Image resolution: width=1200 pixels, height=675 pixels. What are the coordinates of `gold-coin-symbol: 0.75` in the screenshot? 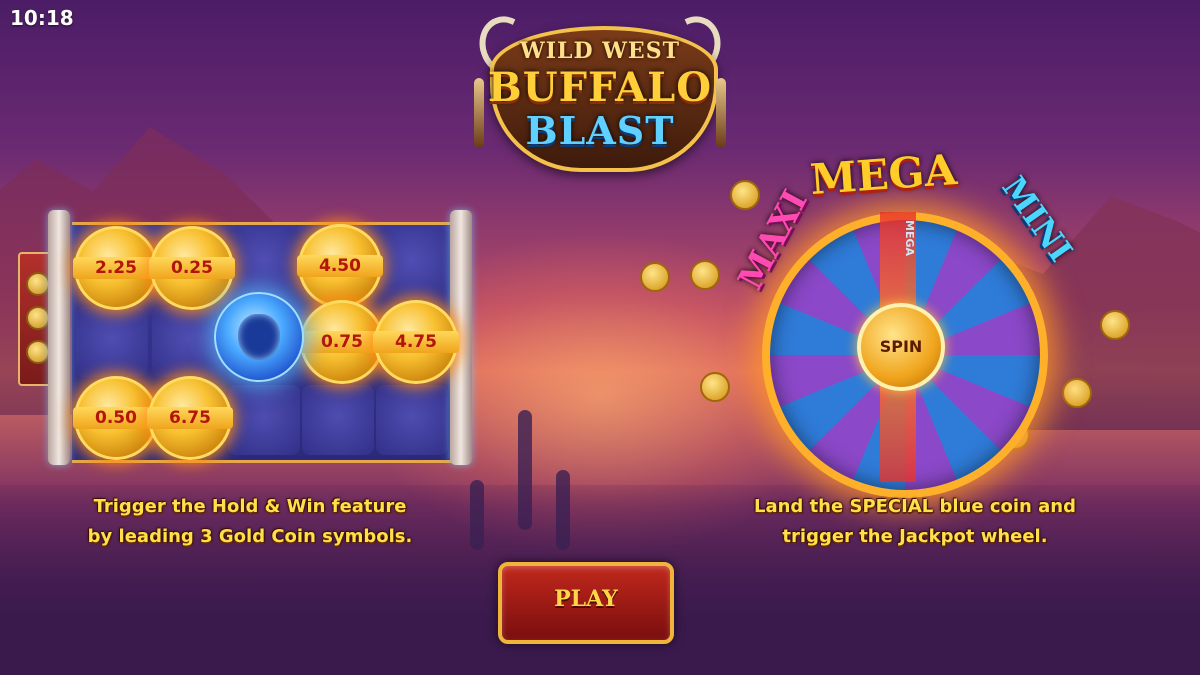 It's located at (342, 342).